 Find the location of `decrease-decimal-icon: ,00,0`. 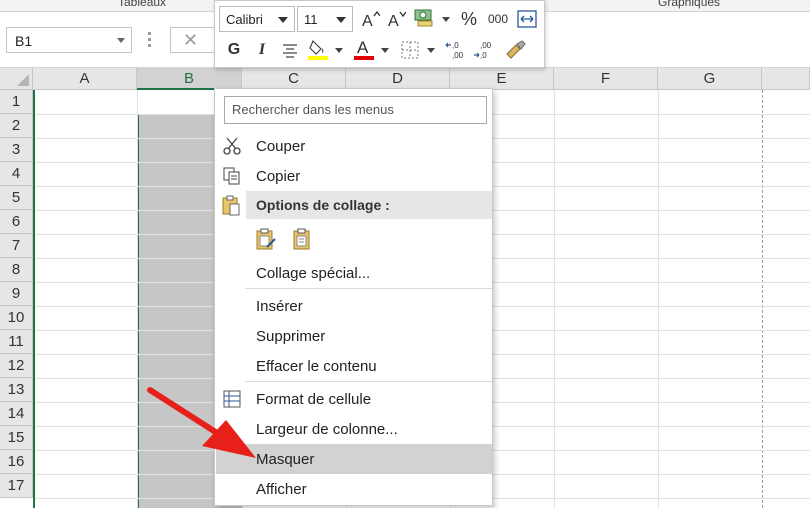

decrease-decimal-icon: ,00,0 is located at coordinates (485, 50).